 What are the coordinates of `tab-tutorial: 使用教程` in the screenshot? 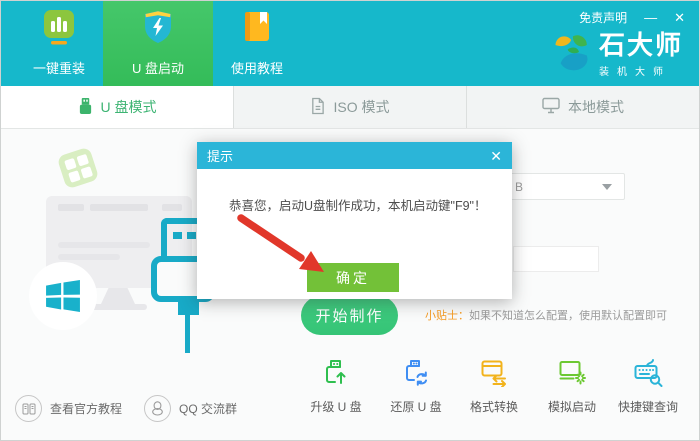 It's located at (257, 43).